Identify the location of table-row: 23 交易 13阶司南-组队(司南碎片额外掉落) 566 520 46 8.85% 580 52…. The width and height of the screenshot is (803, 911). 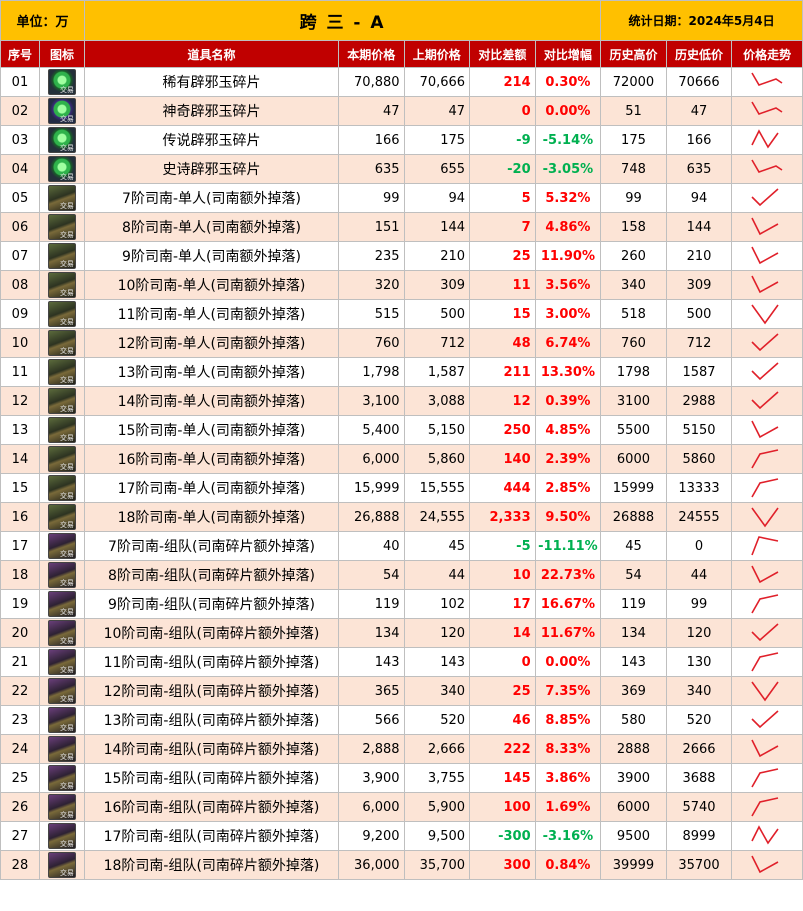
(401, 720).